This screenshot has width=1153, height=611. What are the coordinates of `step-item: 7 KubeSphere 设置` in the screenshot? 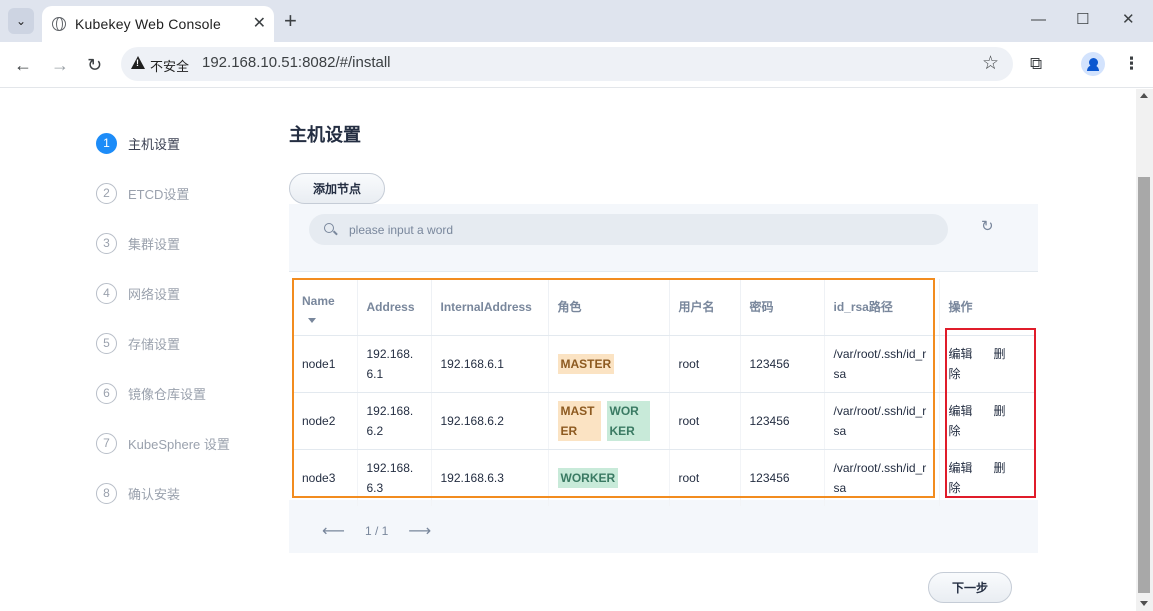 It's located at (163, 443).